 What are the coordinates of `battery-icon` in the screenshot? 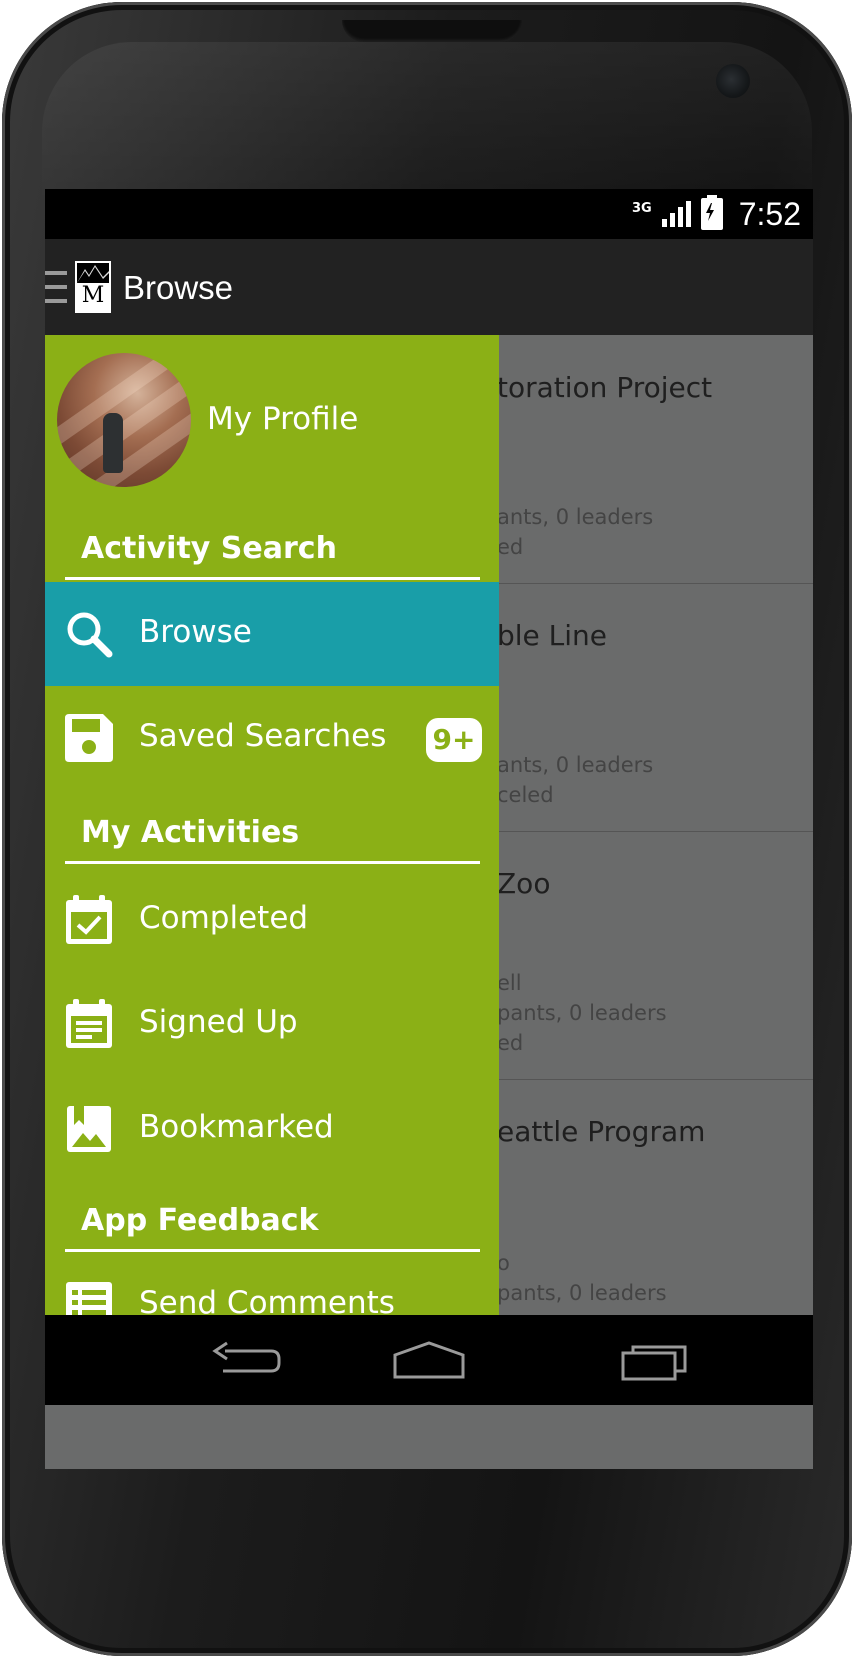 It's located at (711, 212).